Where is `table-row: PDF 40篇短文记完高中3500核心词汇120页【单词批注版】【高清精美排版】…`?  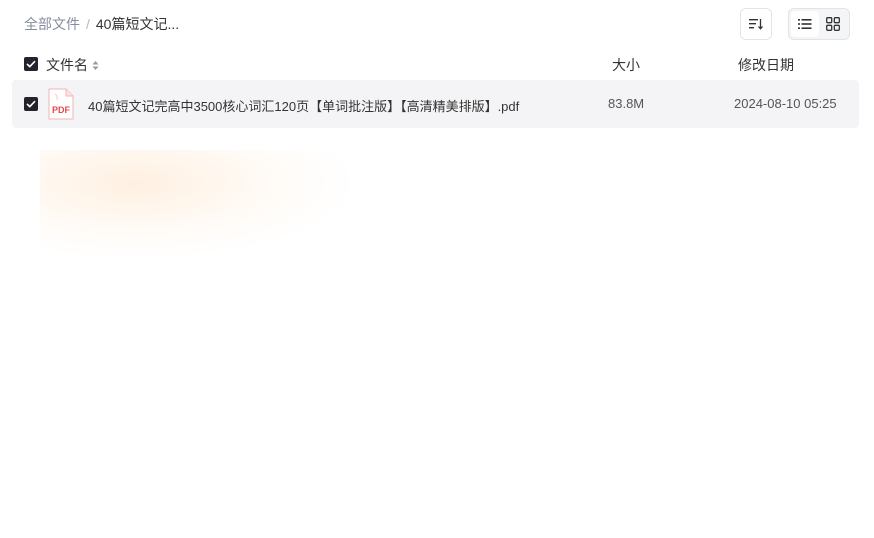 table-row: PDF 40篇短文记完高中3500核心词汇120页【单词批注版】【高清精美排版】… is located at coordinates (435, 104).